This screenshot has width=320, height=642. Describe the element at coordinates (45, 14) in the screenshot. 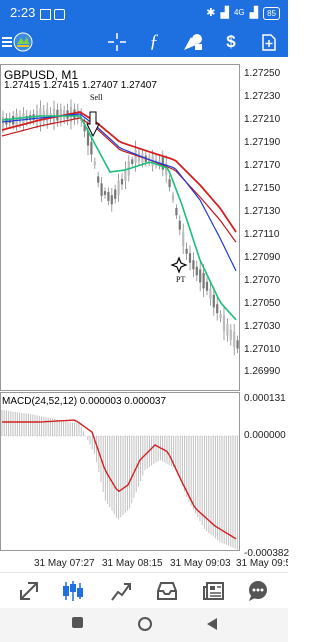

I see `gallery-icon` at that location.